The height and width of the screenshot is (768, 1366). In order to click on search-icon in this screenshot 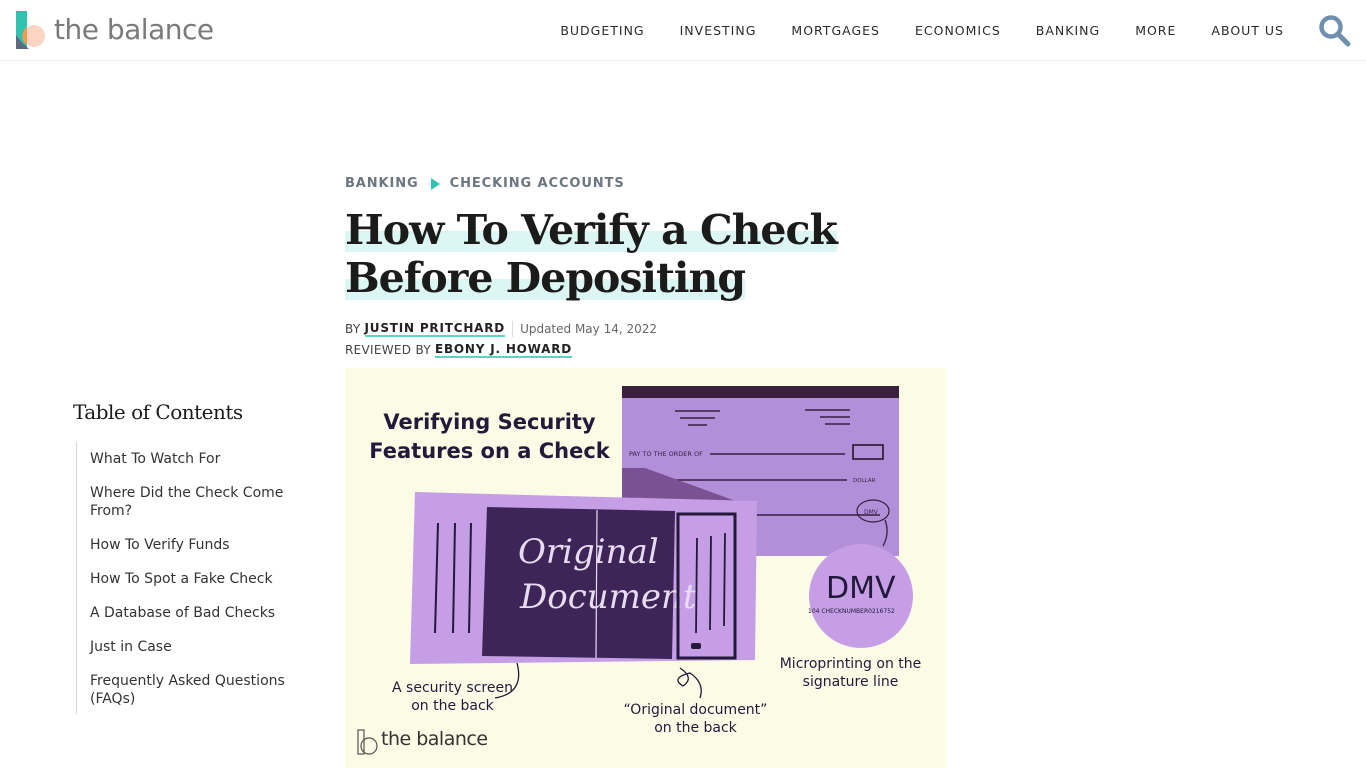, I will do `click(1335, 31)`.